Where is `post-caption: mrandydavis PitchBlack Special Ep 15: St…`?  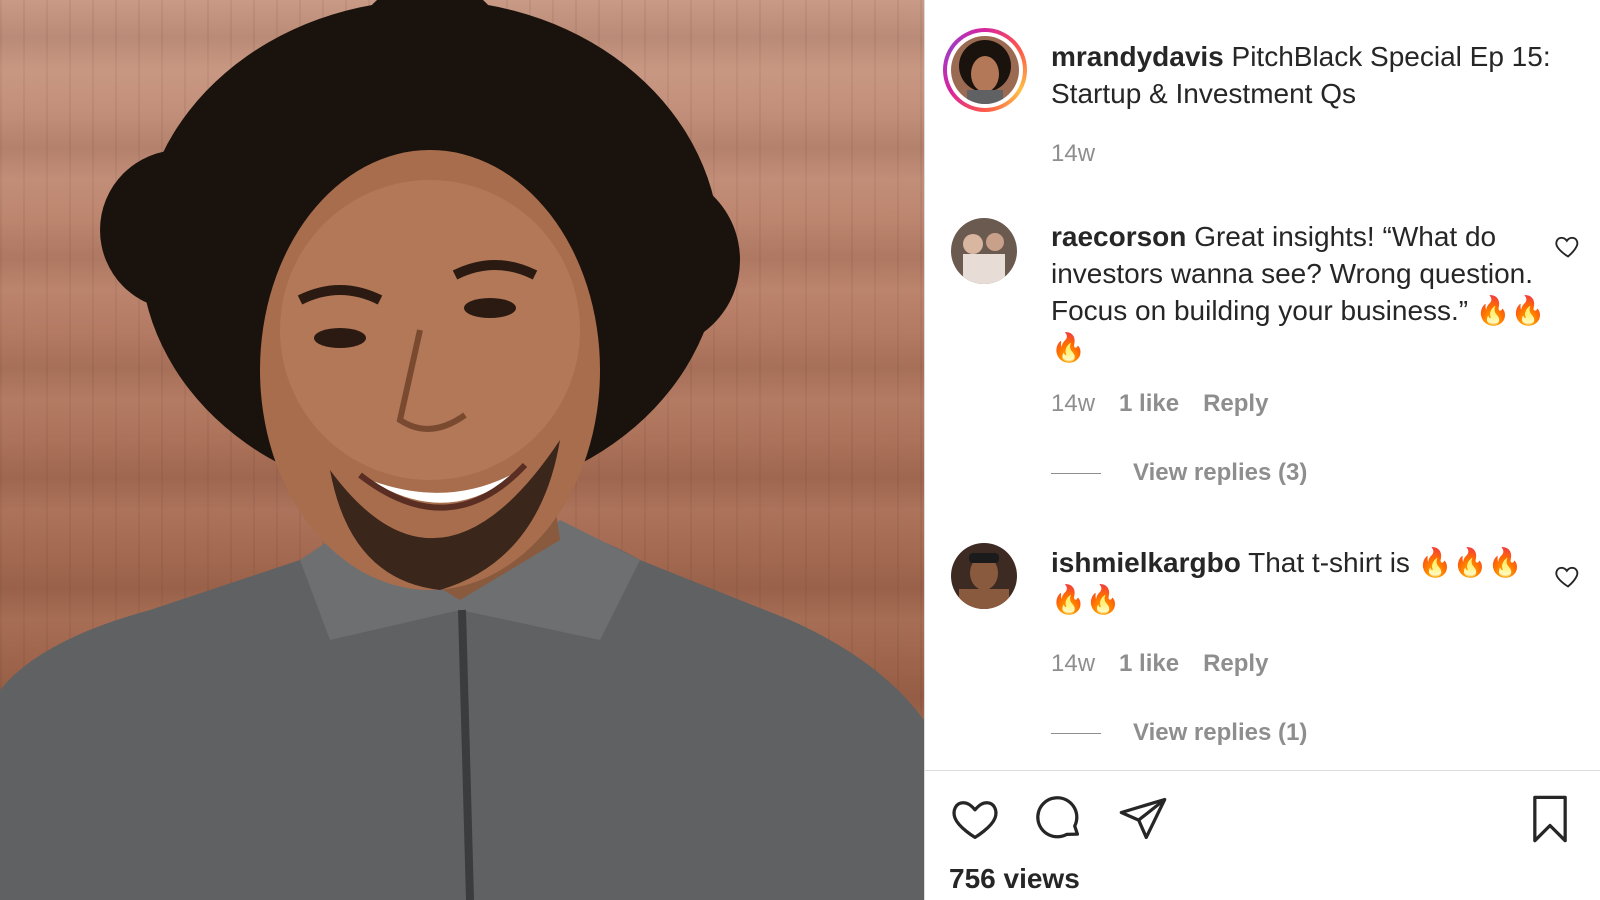 post-caption: mrandydavis PitchBlack Special Ep 15: St… is located at coordinates (1301, 75).